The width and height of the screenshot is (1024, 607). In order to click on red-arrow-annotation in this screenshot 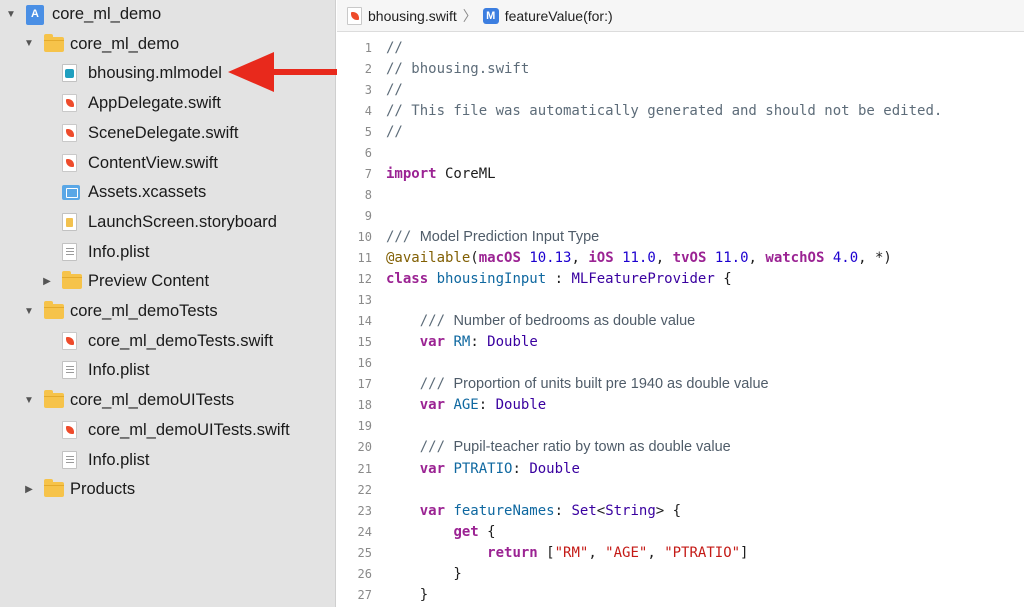, I will do `click(290, 72)`.